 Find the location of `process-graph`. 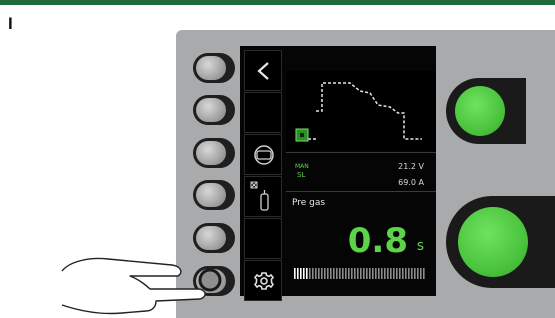

process-graph is located at coordinates (361, 111).